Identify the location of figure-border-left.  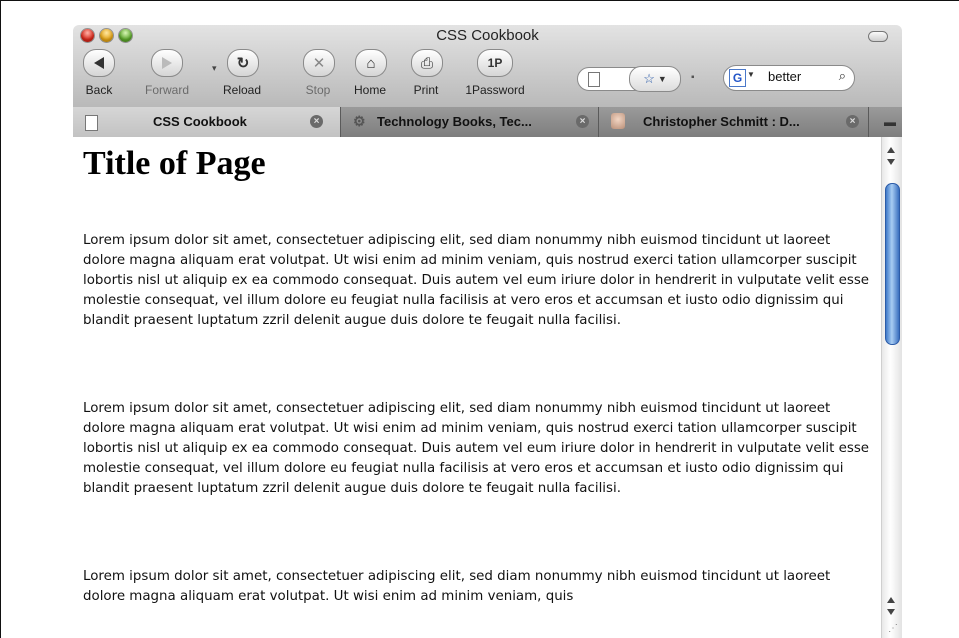
(0, 319).